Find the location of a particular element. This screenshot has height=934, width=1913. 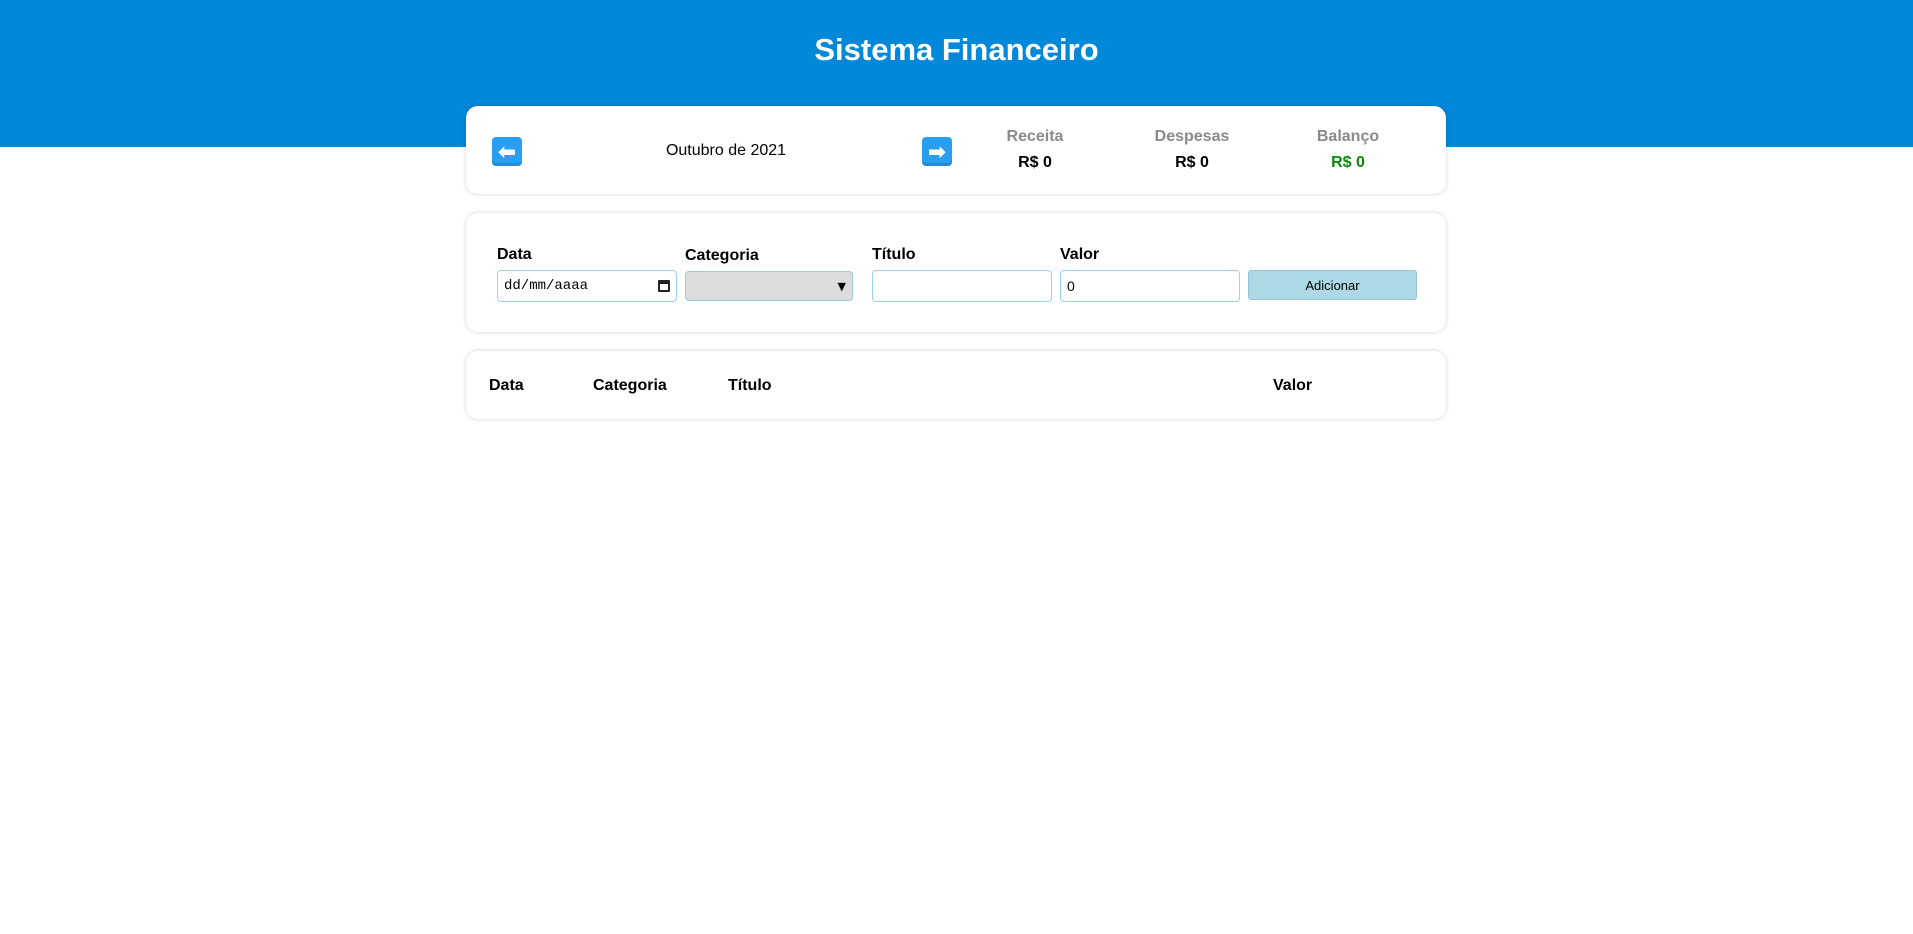

titulo-input is located at coordinates (962, 286).